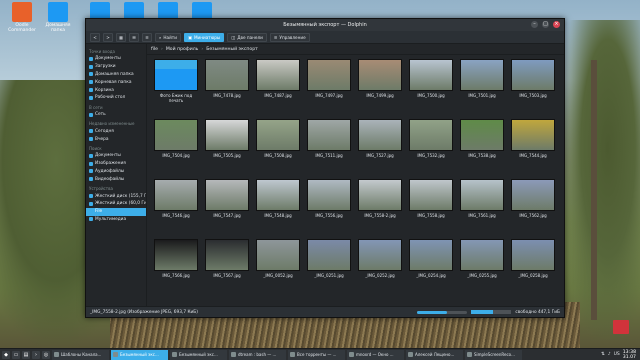 The height and width of the screenshot is (360, 640). Describe the element at coordinates (380, 89) in the screenshot. I see `file-item: IMG_7499.jpg` at that location.